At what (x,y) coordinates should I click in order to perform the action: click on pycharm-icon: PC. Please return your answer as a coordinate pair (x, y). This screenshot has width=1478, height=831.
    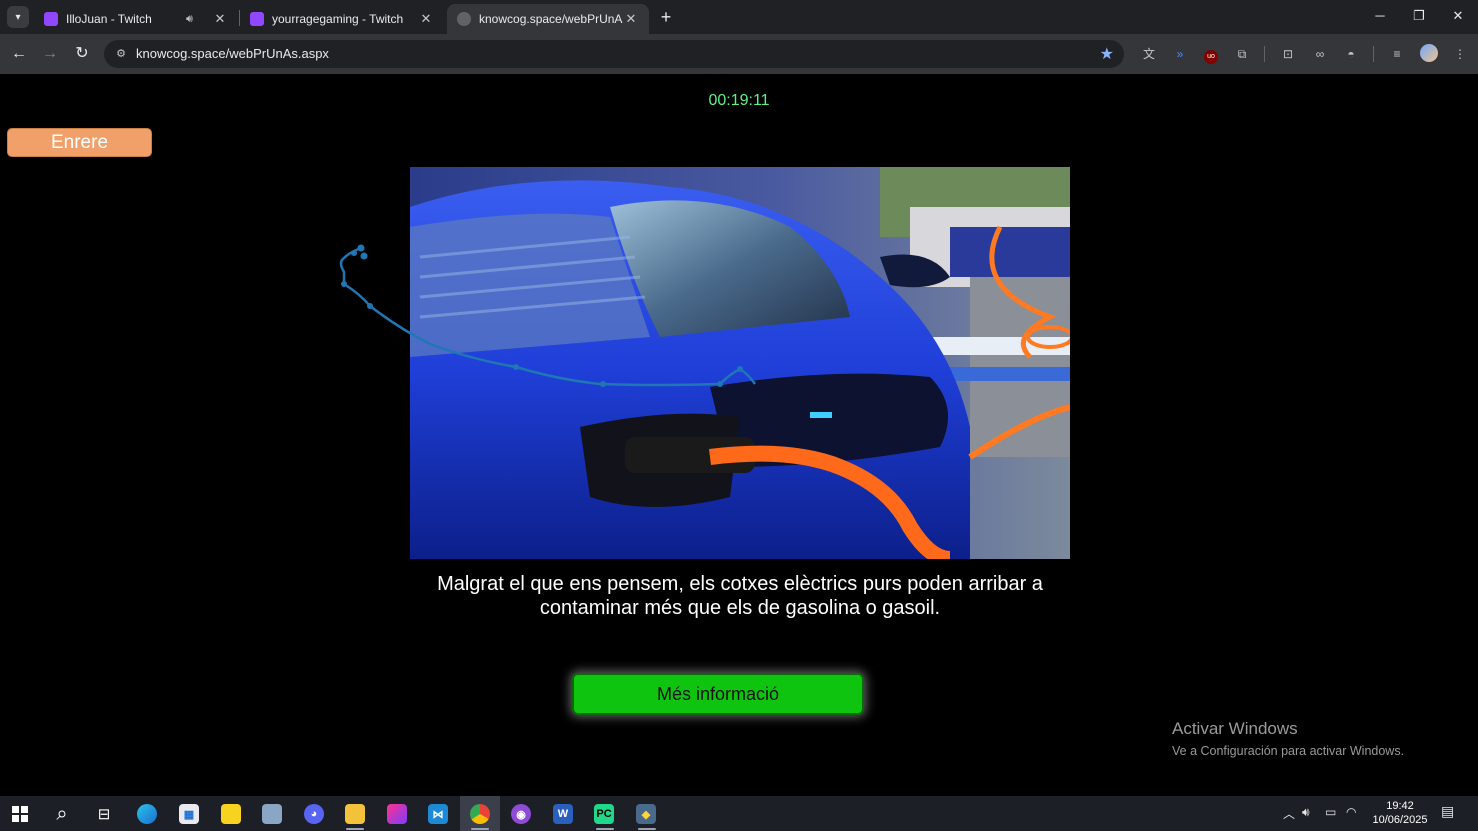
    Looking at the image, I should click on (604, 814).